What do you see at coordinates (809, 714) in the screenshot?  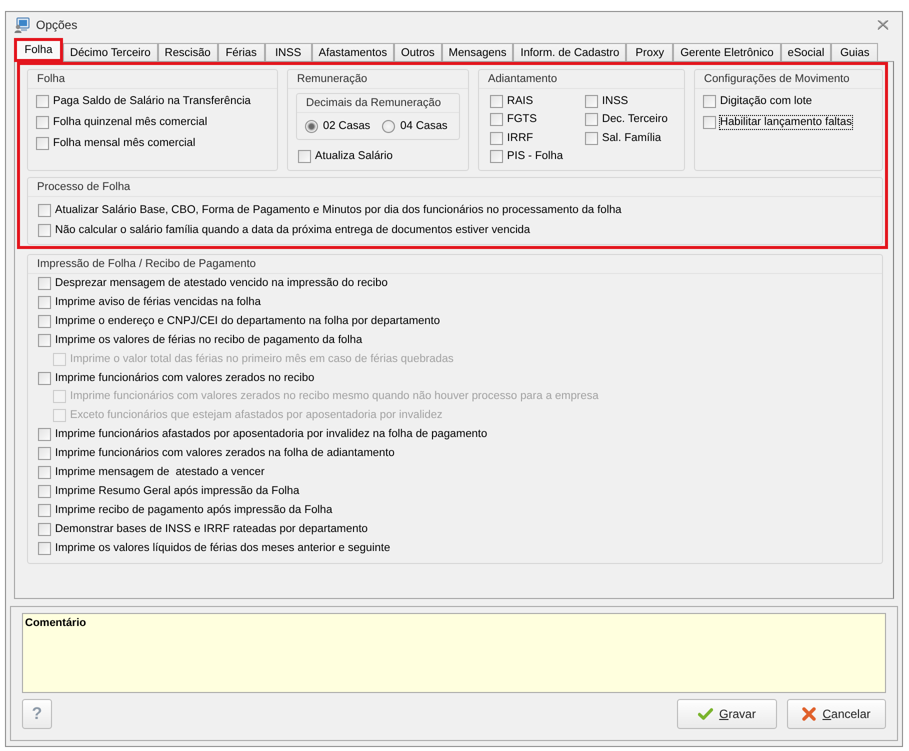 I see `x-icon` at bounding box center [809, 714].